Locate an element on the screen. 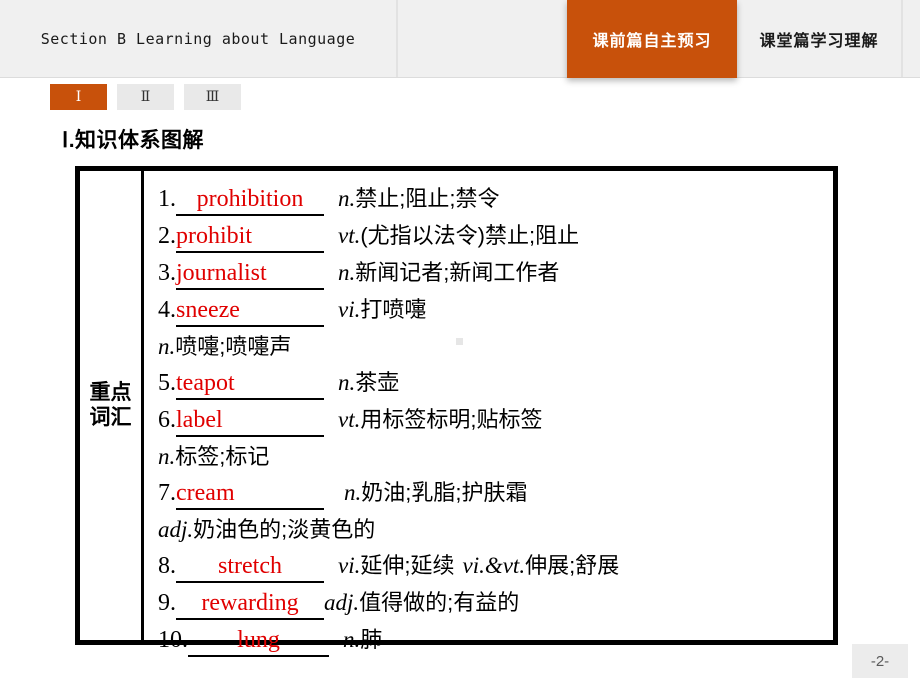 Image resolution: width=920 pixels, height=690 pixels. vocab-entry-row: 3. journalist n. 新闻记者;新闻工作者 is located at coordinates (495, 273).